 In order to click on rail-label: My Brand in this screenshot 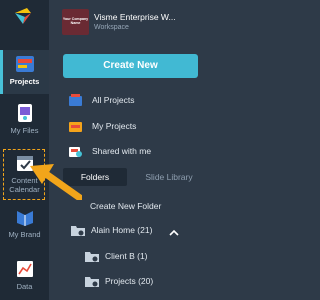, I will do `click(24, 234)`.